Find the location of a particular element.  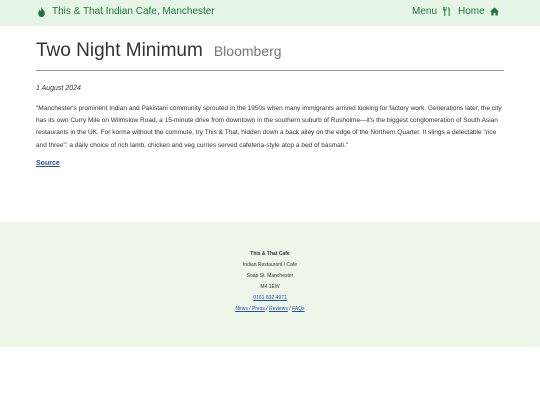

nav-menu-label: Menu is located at coordinates (425, 11).